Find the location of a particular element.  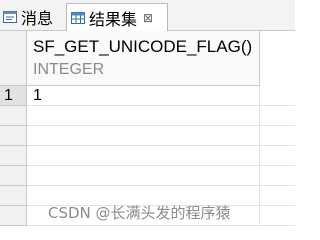

tab-result-set-label: 结果集 is located at coordinates (113, 19).